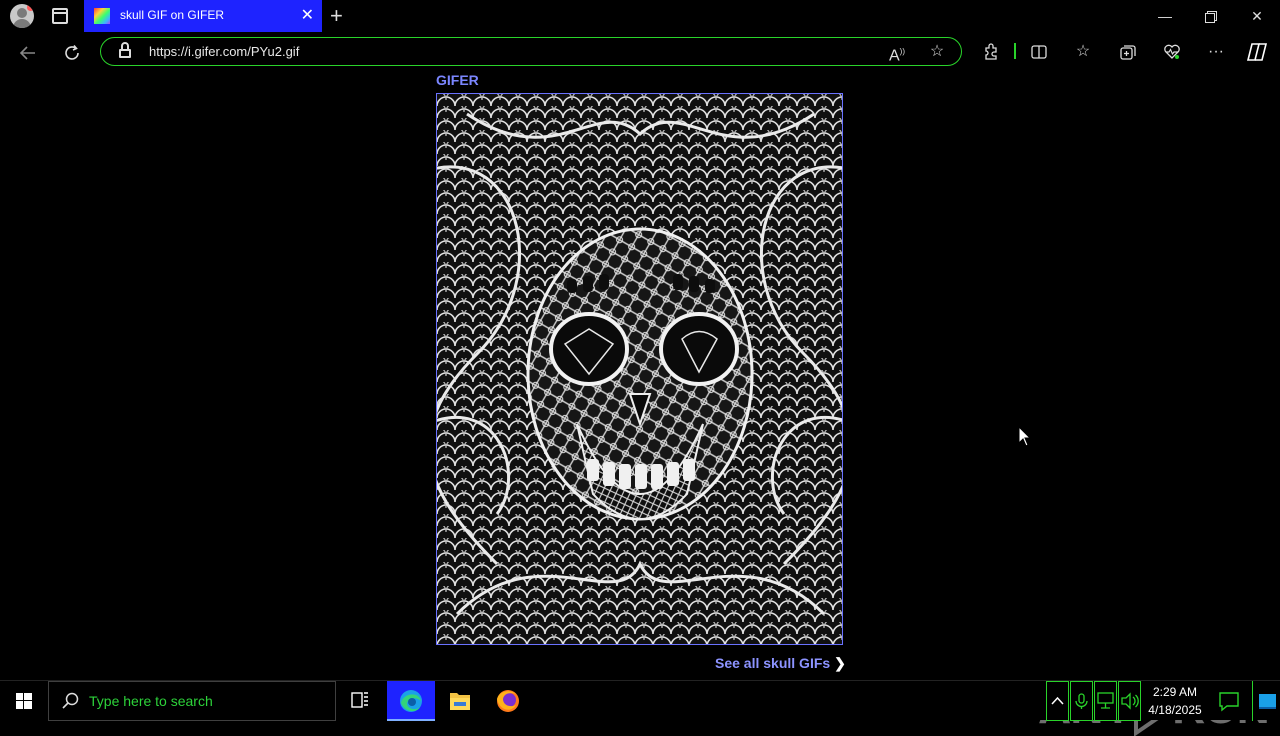 The image size is (1280, 736). What do you see at coordinates (460, 701) in the screenshot?
I see `file-explorer-icon` at bounding box center [460, 701].